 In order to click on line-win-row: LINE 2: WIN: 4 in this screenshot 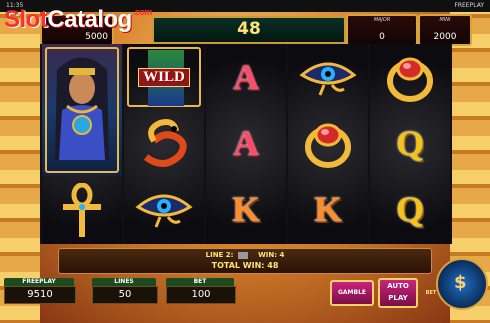, I will do `click(245, 255)`.